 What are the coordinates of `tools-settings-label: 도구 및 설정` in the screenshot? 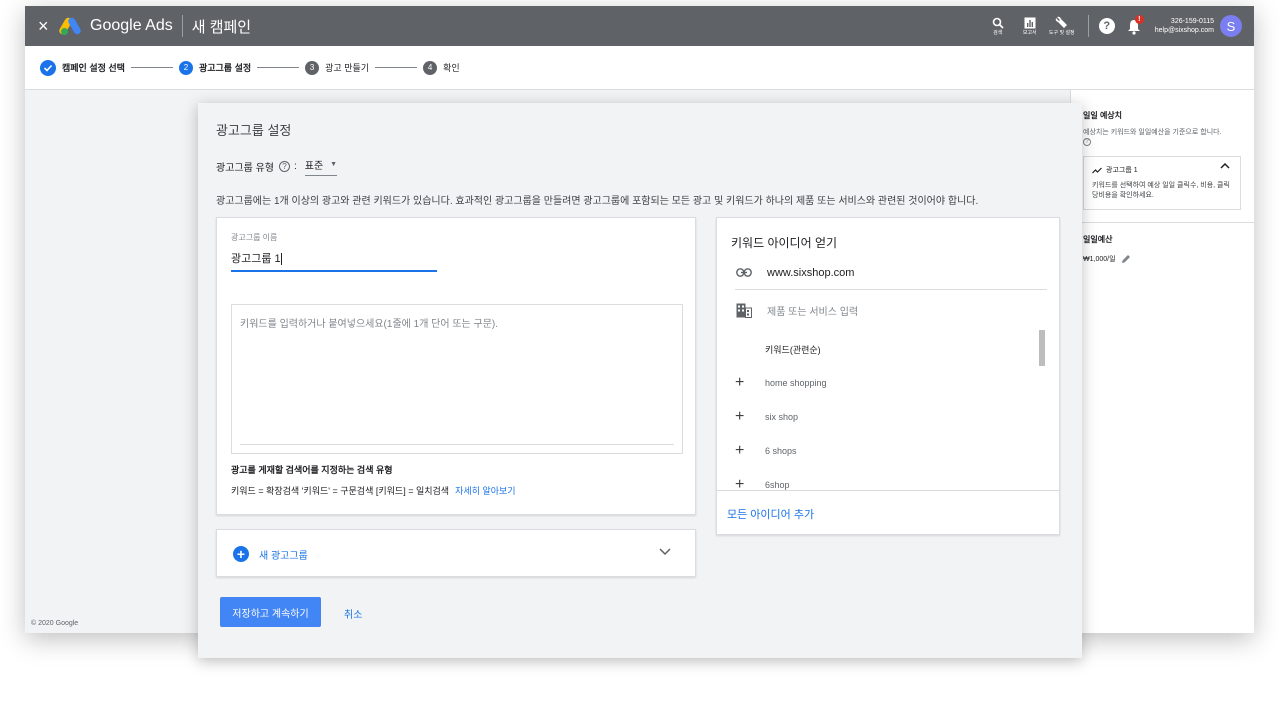 It's located at (1061, 33).